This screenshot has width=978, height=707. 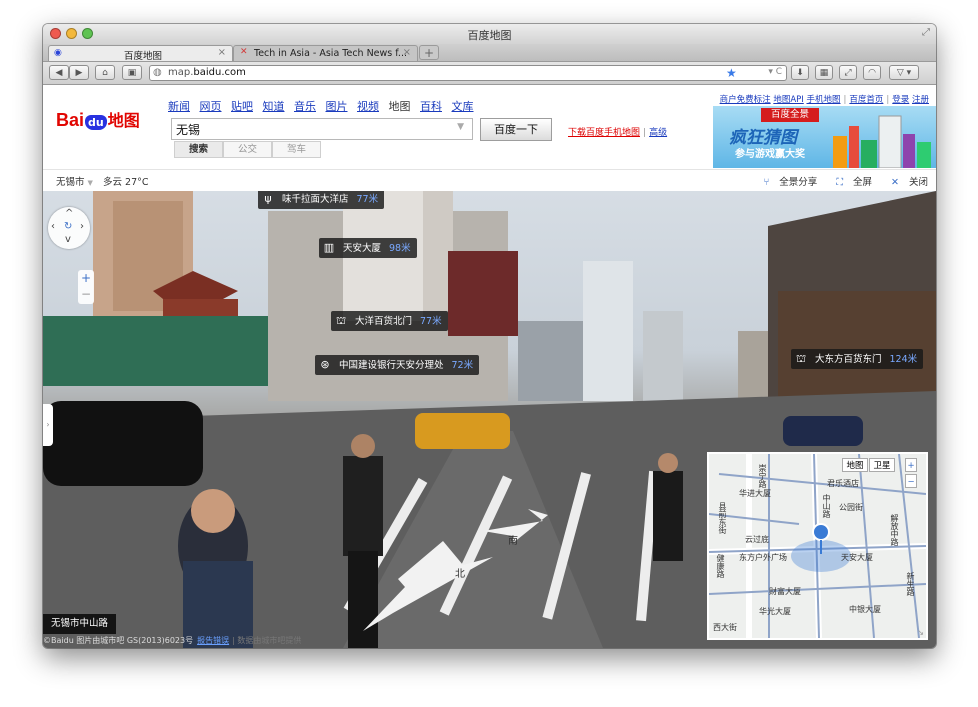 I want to click on tab-tech-in-asia: ✕ Tech in Asia - Asia Tech News f... ×, so click(x=325, y=53).